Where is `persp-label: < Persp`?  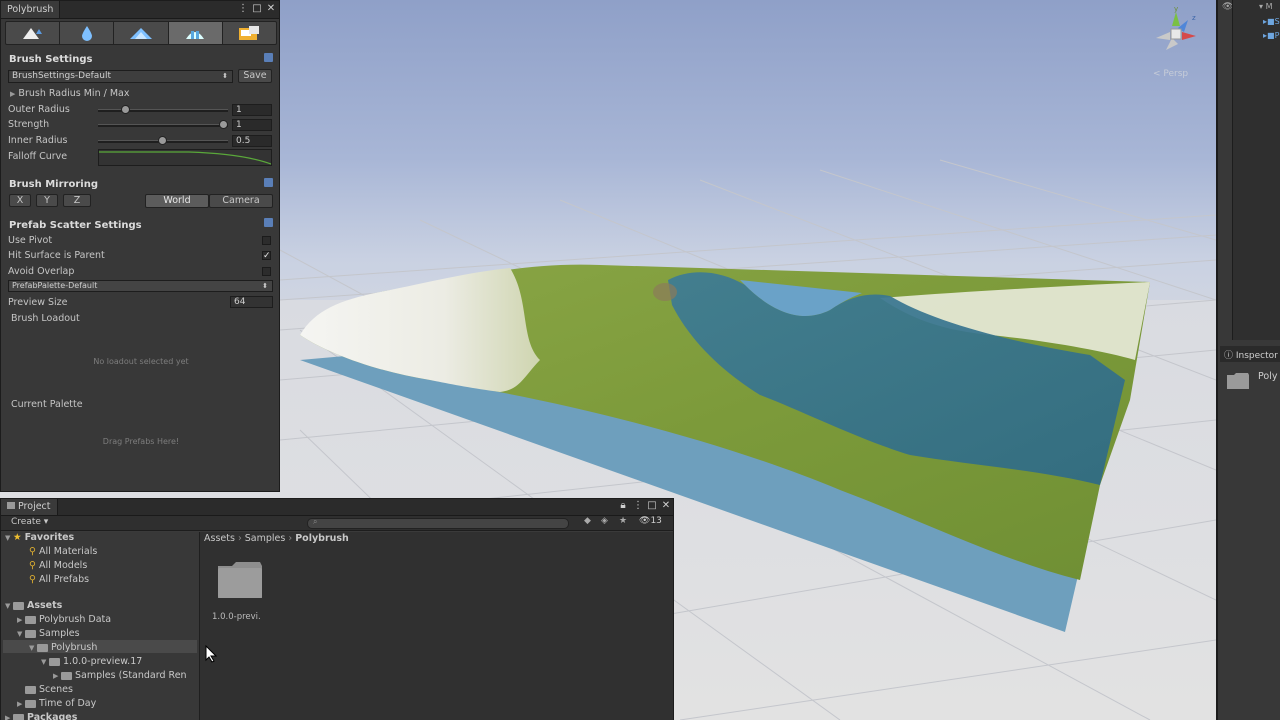 persp-label: < Persp is located at coordinates (1170, 74).